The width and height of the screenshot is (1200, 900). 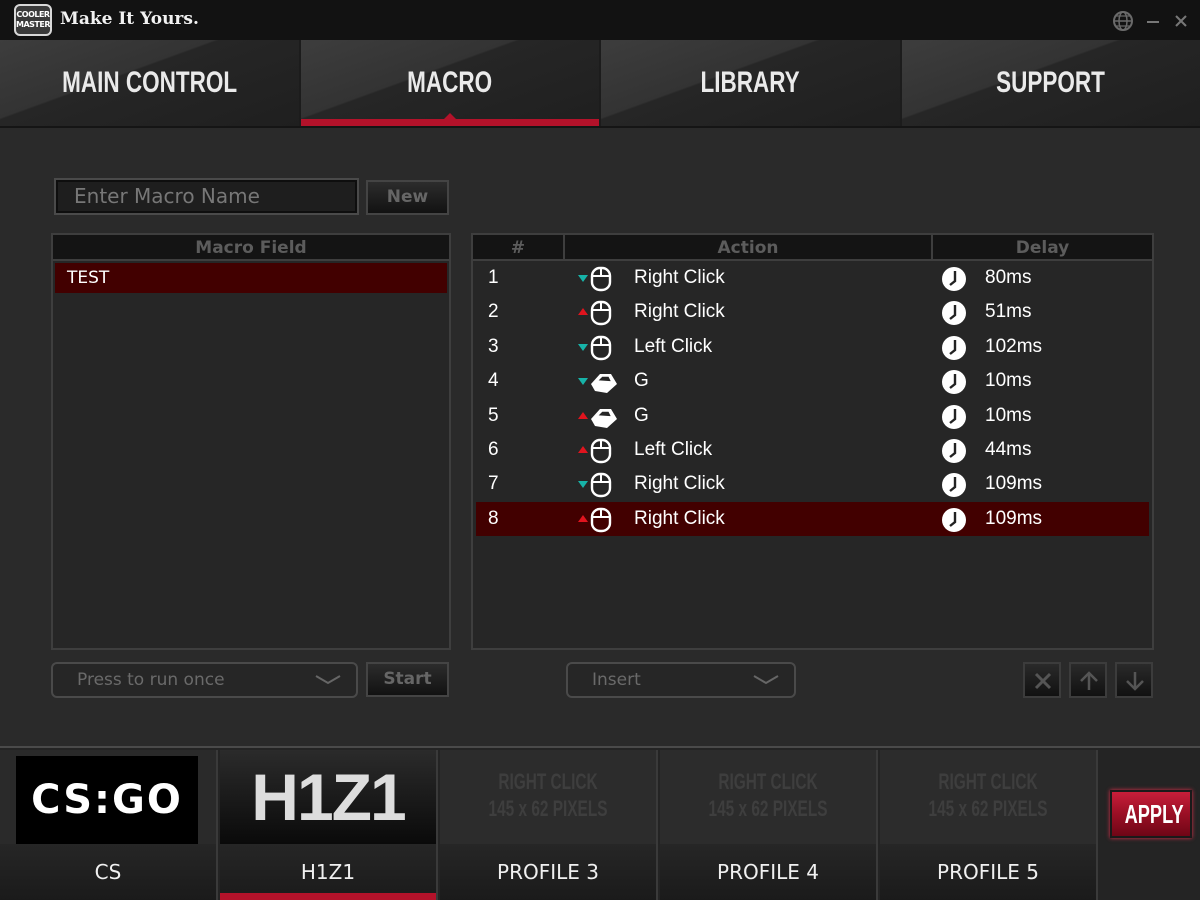 I want to click on chevron-down-icon, so click(x=766, y=680).